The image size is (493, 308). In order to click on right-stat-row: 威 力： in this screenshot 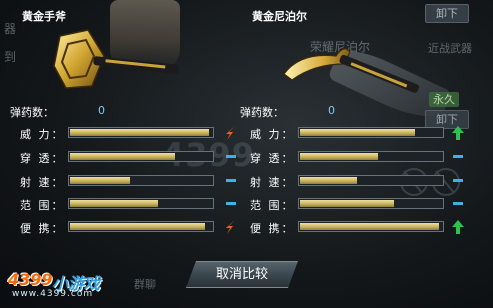, I will do `click(361, 133)`.